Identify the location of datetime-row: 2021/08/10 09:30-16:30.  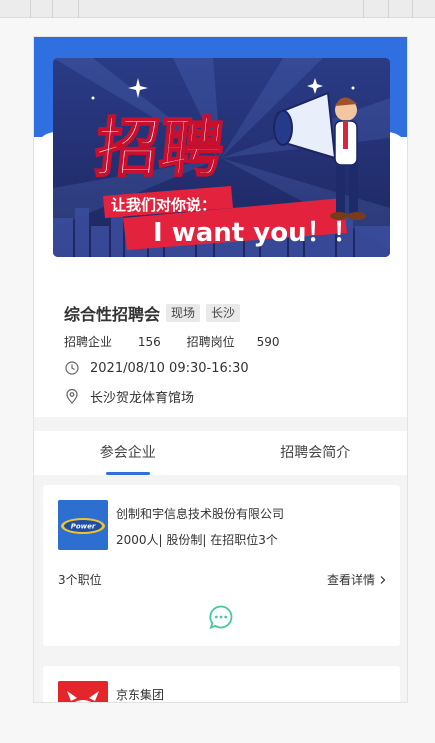
(156, 368).